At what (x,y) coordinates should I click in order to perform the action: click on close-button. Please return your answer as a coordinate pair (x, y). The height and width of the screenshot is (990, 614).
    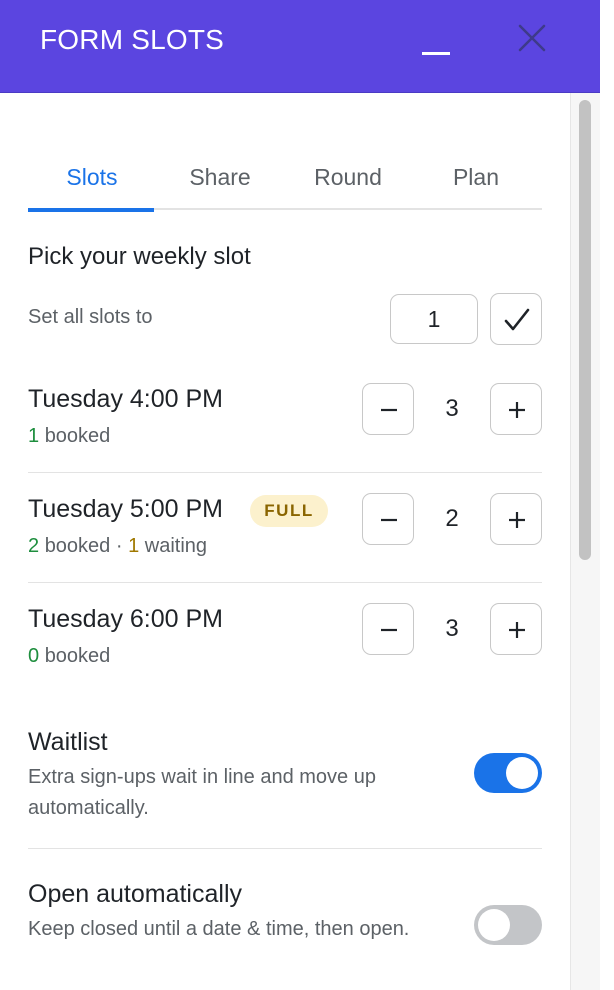
    Looking at the image, I should click on (532, 38).